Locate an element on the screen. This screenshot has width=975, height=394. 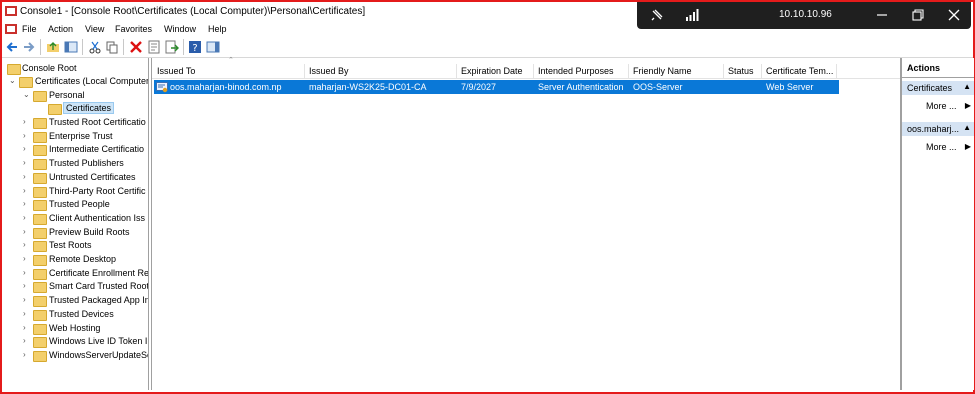
tree-item-label: Third-Party Root Certific is located at coordinates (97, 190).